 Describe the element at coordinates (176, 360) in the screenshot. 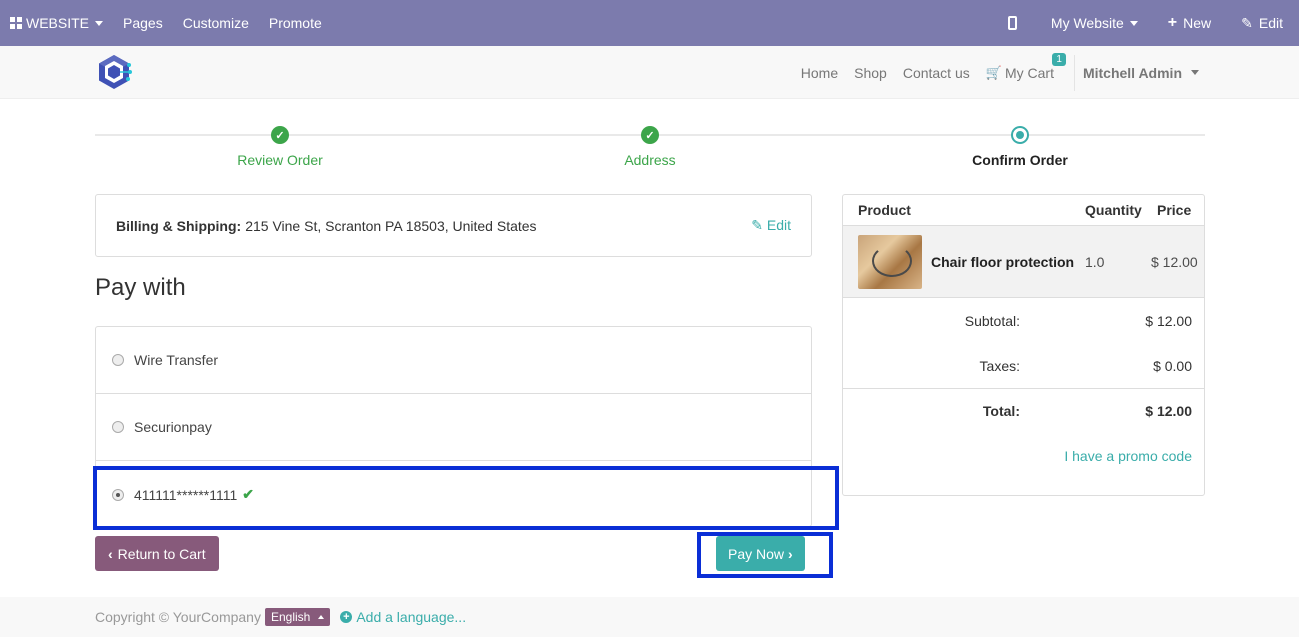

I see `payment-option-label: Wire Transfer` at that location.